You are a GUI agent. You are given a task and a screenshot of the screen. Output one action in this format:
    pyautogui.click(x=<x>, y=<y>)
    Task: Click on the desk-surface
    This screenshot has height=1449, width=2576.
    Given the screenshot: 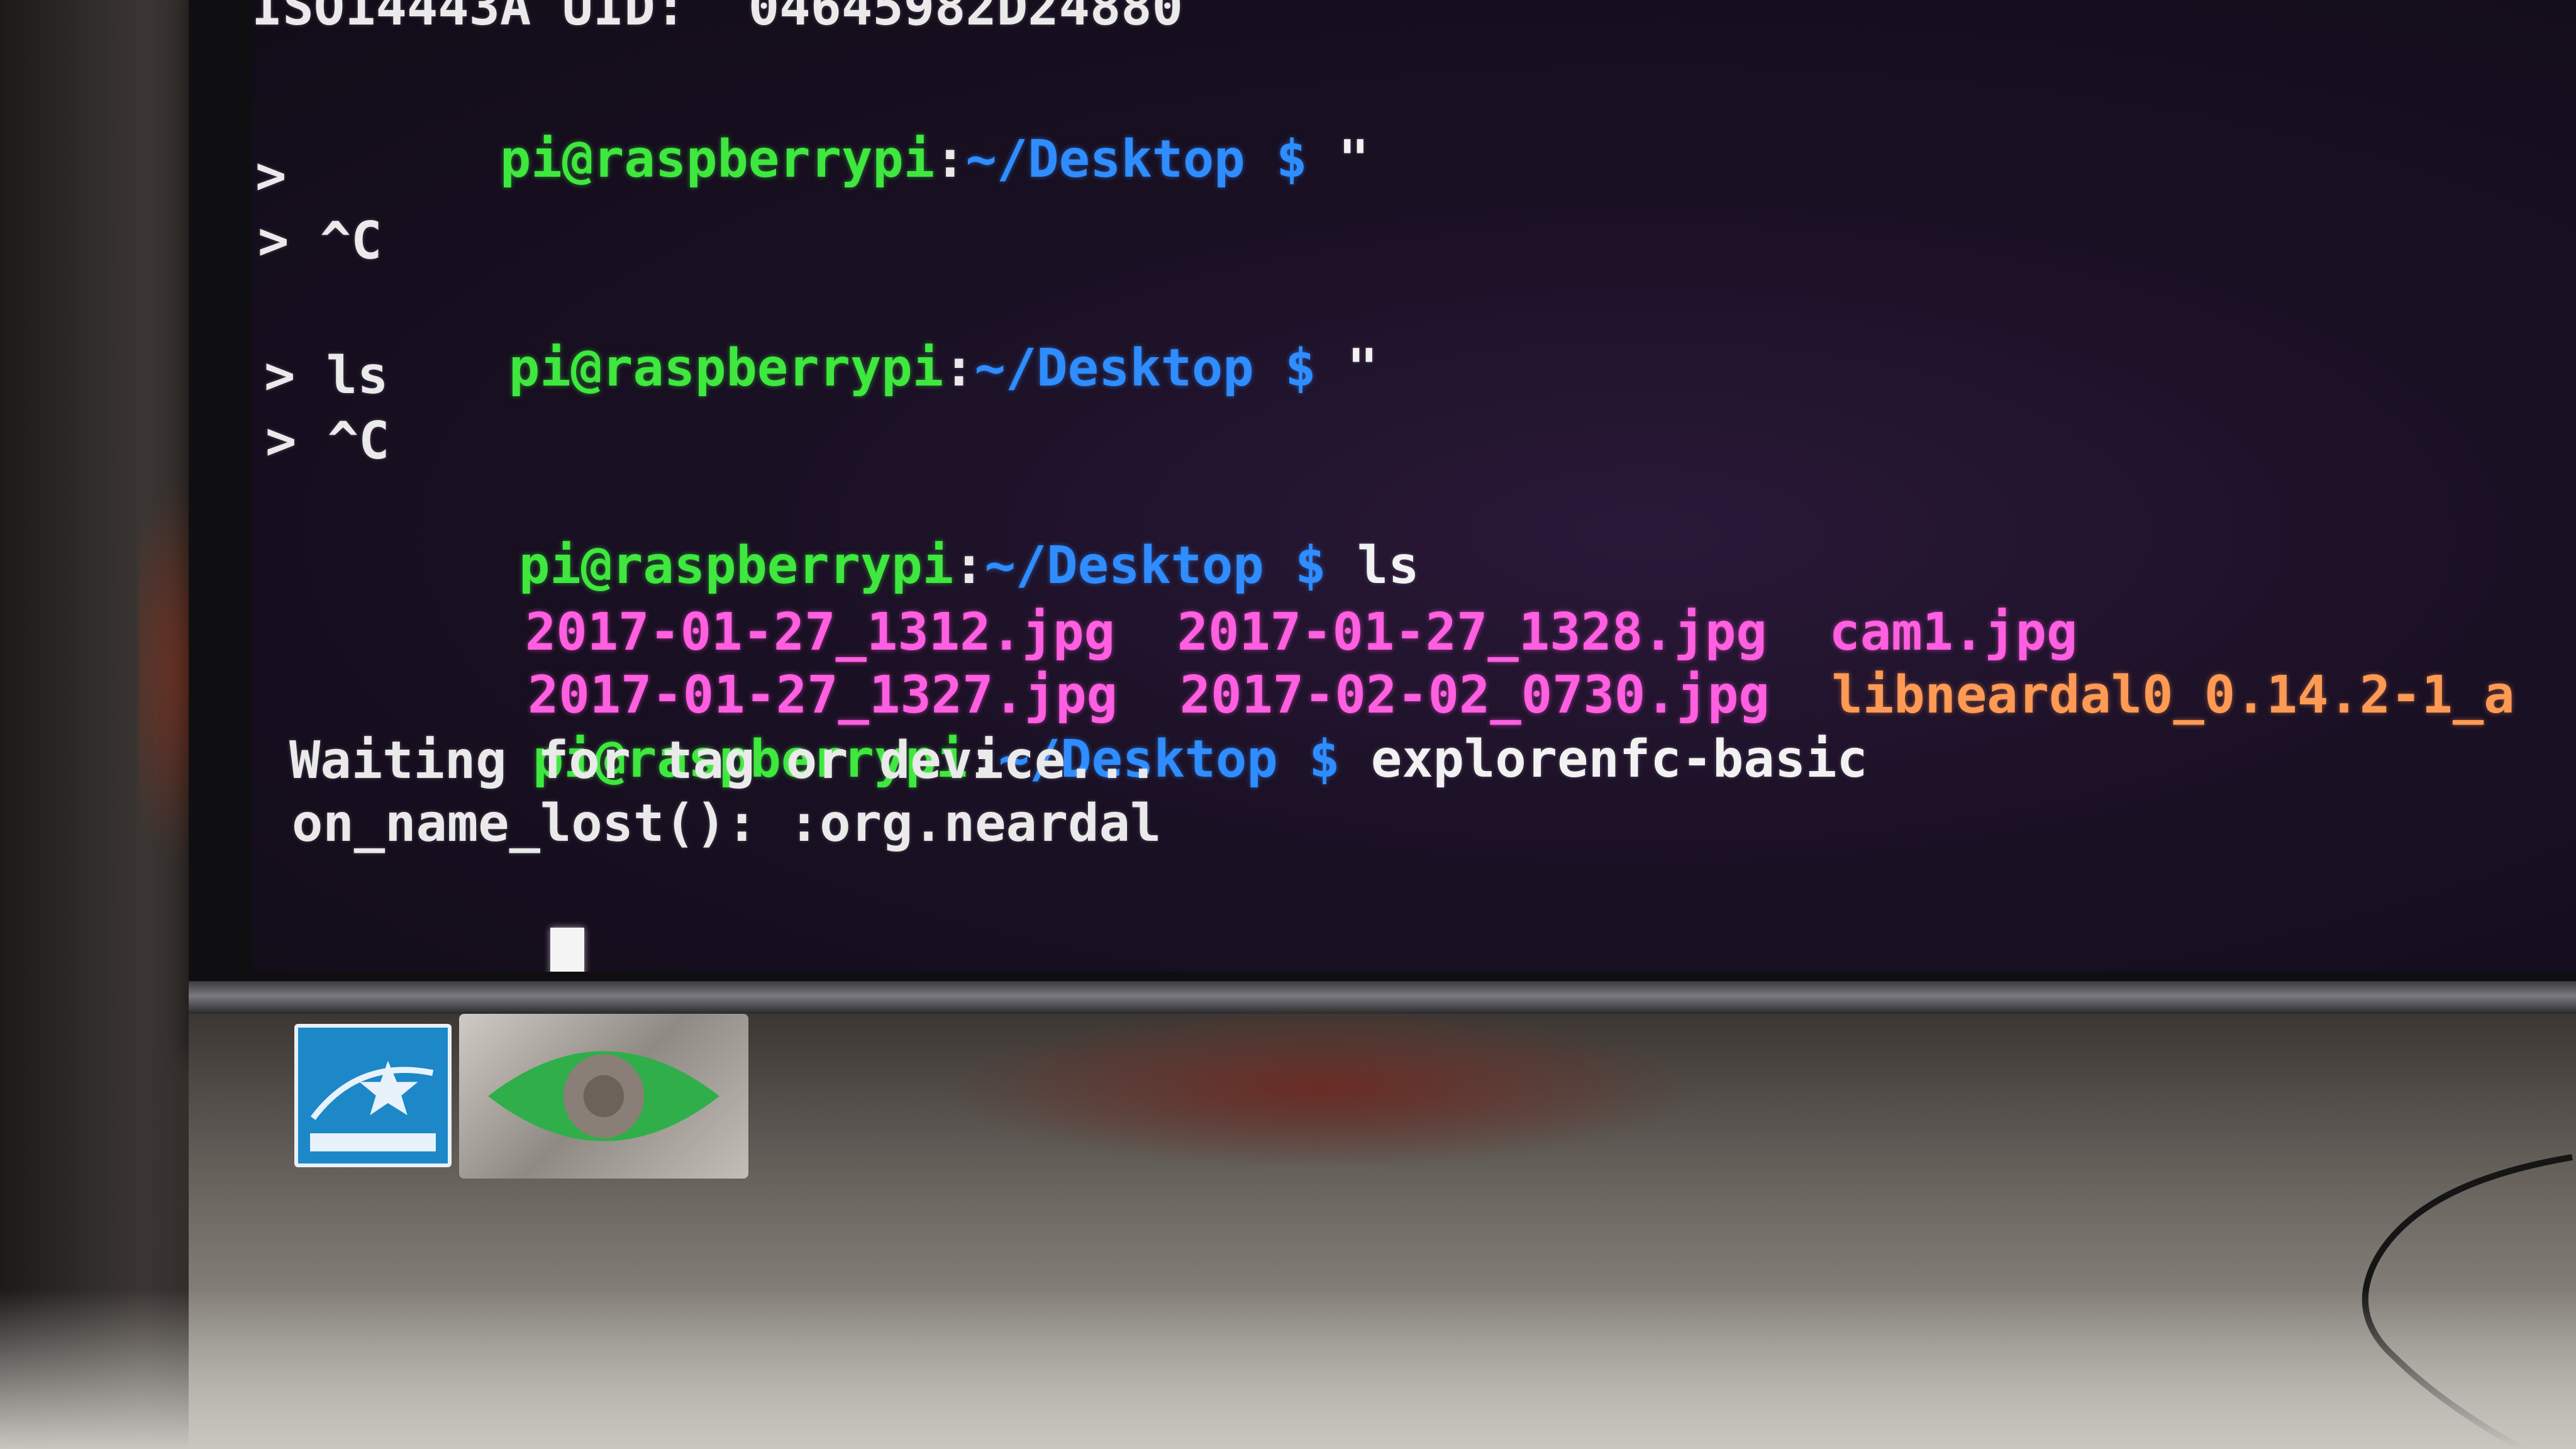 What is the action you would take?
    pyautogui.click(x=1288, y=1369)
    